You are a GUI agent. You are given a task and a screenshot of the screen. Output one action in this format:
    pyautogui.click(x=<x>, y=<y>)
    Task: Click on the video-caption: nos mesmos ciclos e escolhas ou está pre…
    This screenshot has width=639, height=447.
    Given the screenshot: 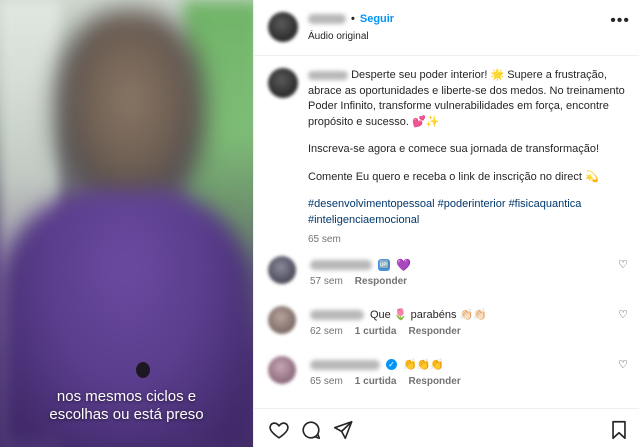 What is the action you would take?
    pyautogui.click(x=126, y=406)
    